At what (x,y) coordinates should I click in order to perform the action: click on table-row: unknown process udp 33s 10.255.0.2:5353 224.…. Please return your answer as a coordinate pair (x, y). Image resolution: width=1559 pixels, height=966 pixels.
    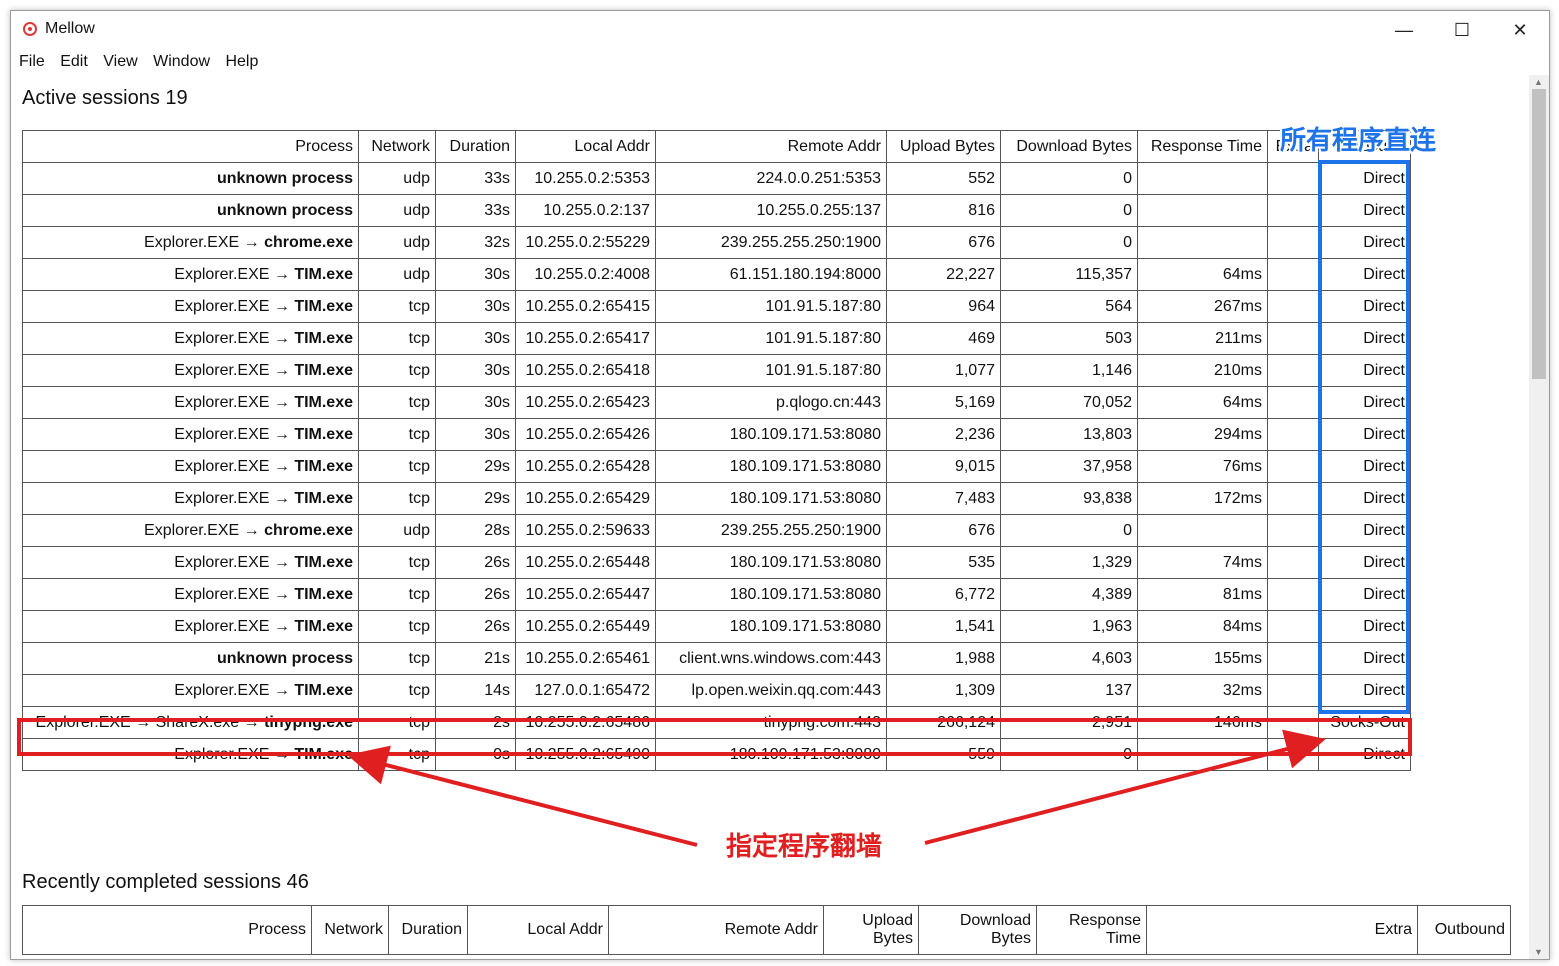
    Looking at the image, I should click on (716, 178).